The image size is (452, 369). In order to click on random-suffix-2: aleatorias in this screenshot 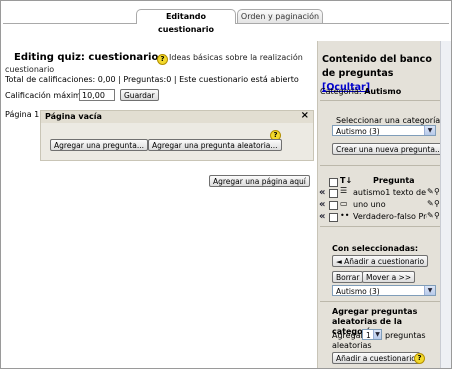, I will do `click(352, 345)`.